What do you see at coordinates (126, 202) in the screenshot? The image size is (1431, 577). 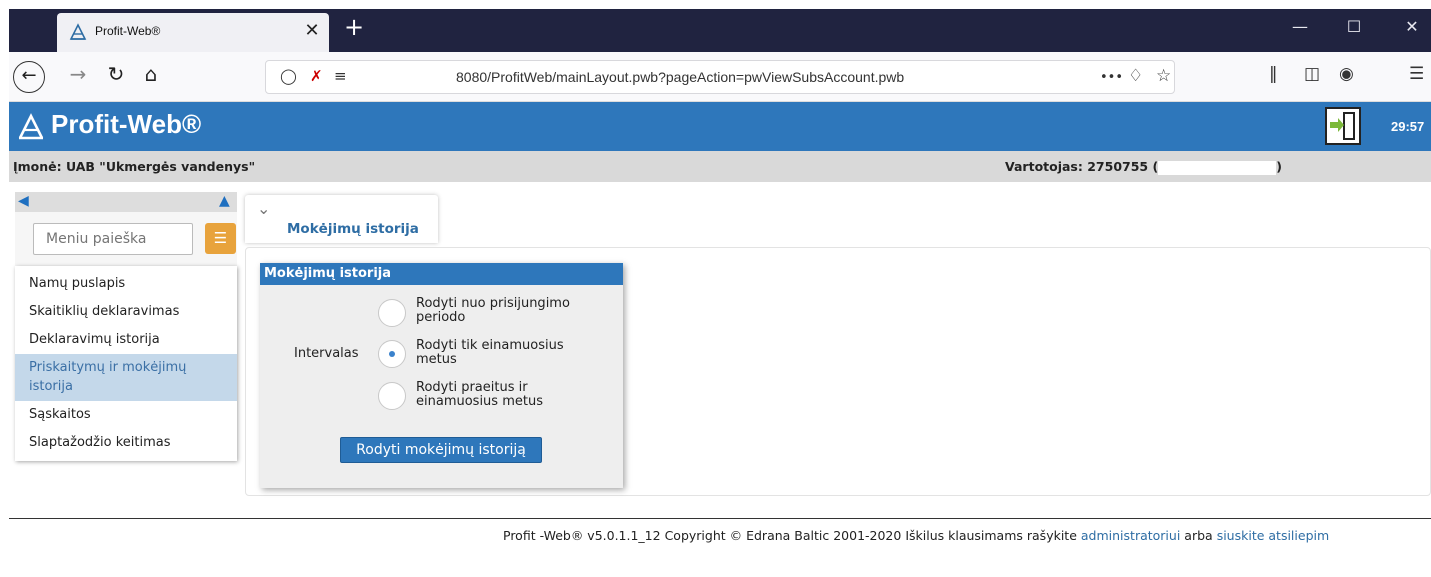 I see `sidebar-toggle-bar: ◀ ▲` at bounding box center [126, 202].